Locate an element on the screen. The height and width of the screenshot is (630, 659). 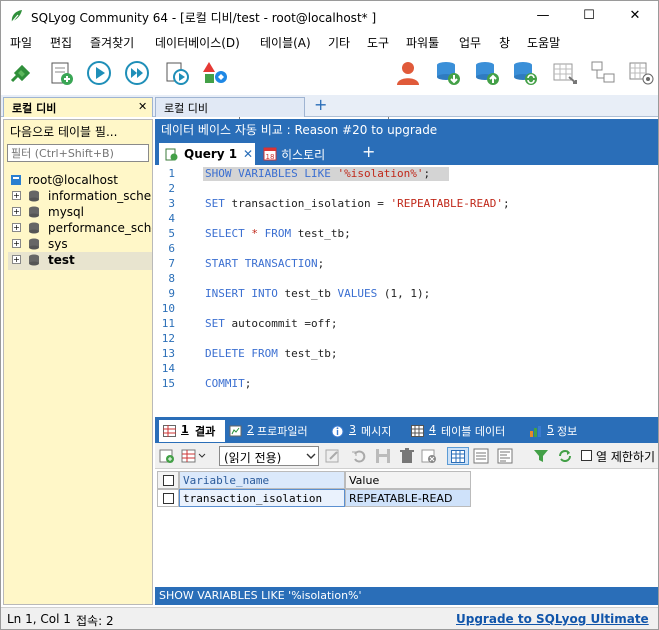
line-number: 1 is located at coordinates (171, 173).